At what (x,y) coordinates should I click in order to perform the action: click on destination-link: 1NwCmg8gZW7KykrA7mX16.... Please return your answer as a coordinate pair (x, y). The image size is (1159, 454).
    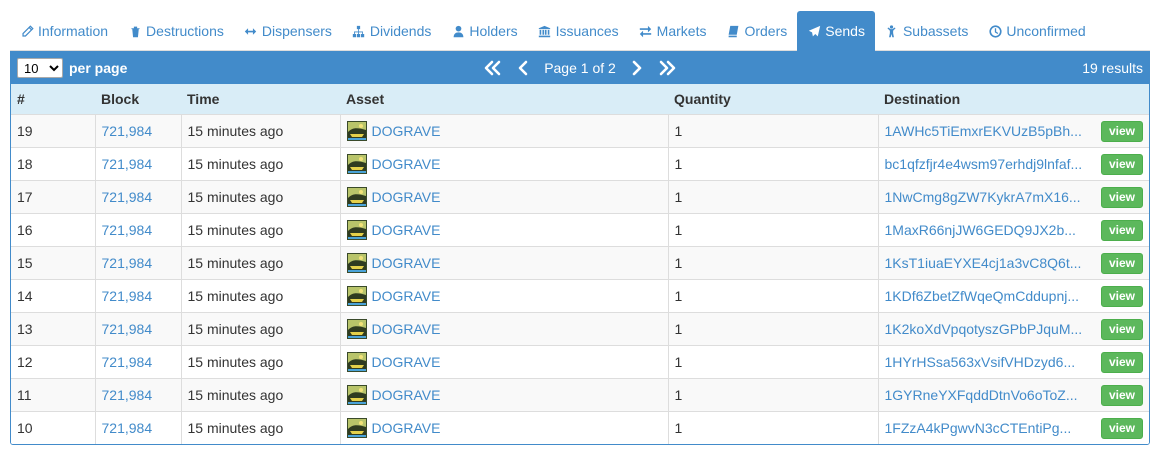
    Looking at the image, I should click on (992, 197).